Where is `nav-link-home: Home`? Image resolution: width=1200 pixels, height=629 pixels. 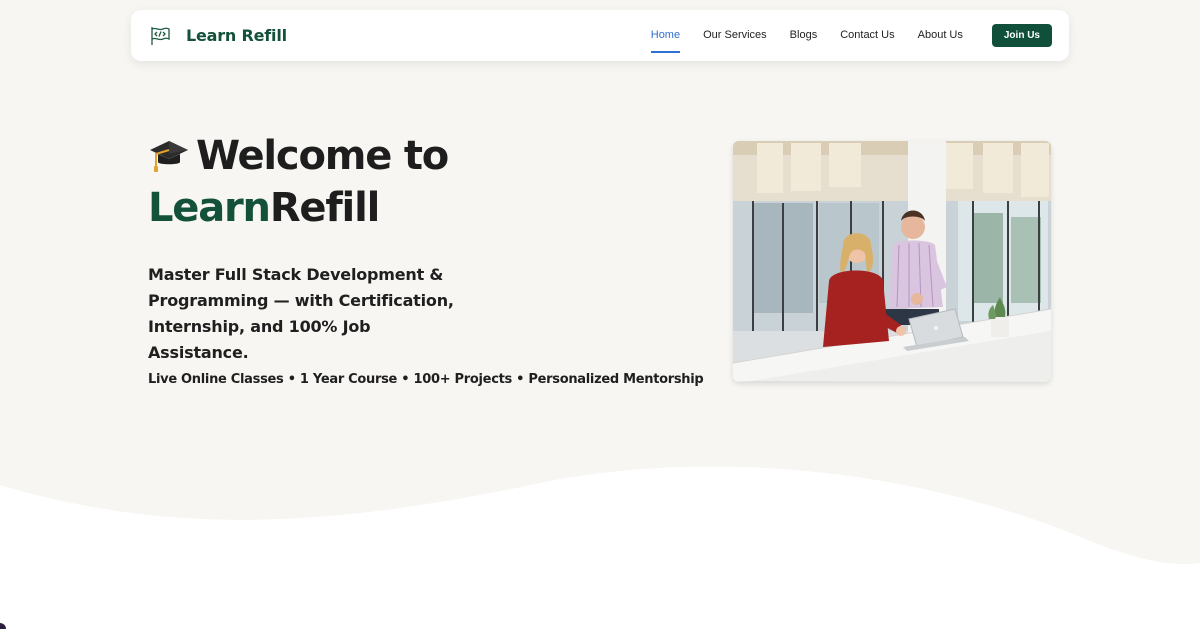 nav-link-home: Home is located at coordinates (665, 35).